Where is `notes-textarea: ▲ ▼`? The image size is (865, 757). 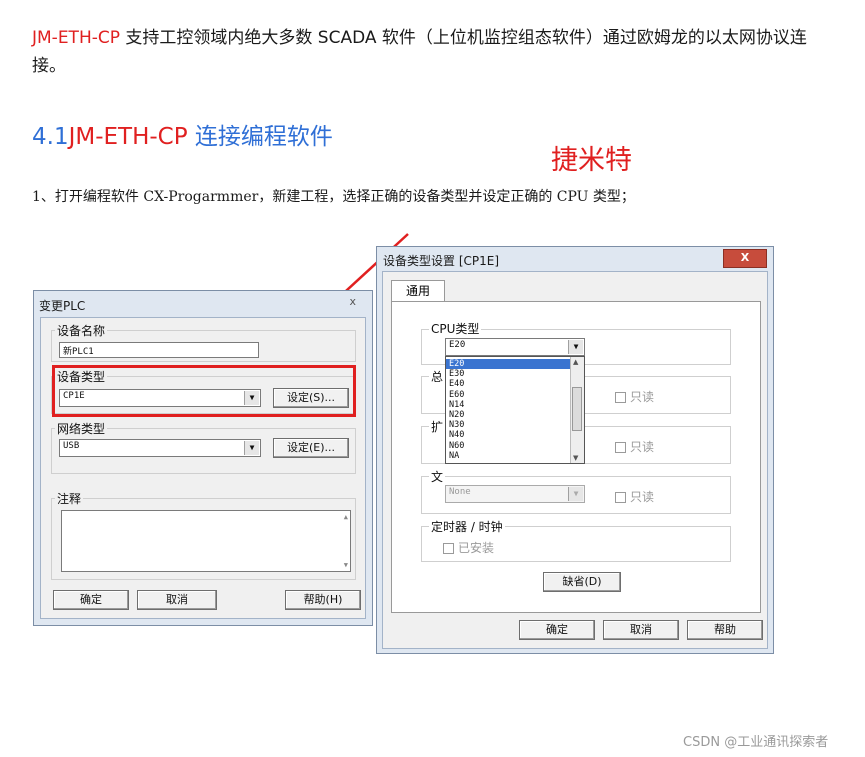
notes-textarea: ▲ ▼ is located at coordinates (206, 541).